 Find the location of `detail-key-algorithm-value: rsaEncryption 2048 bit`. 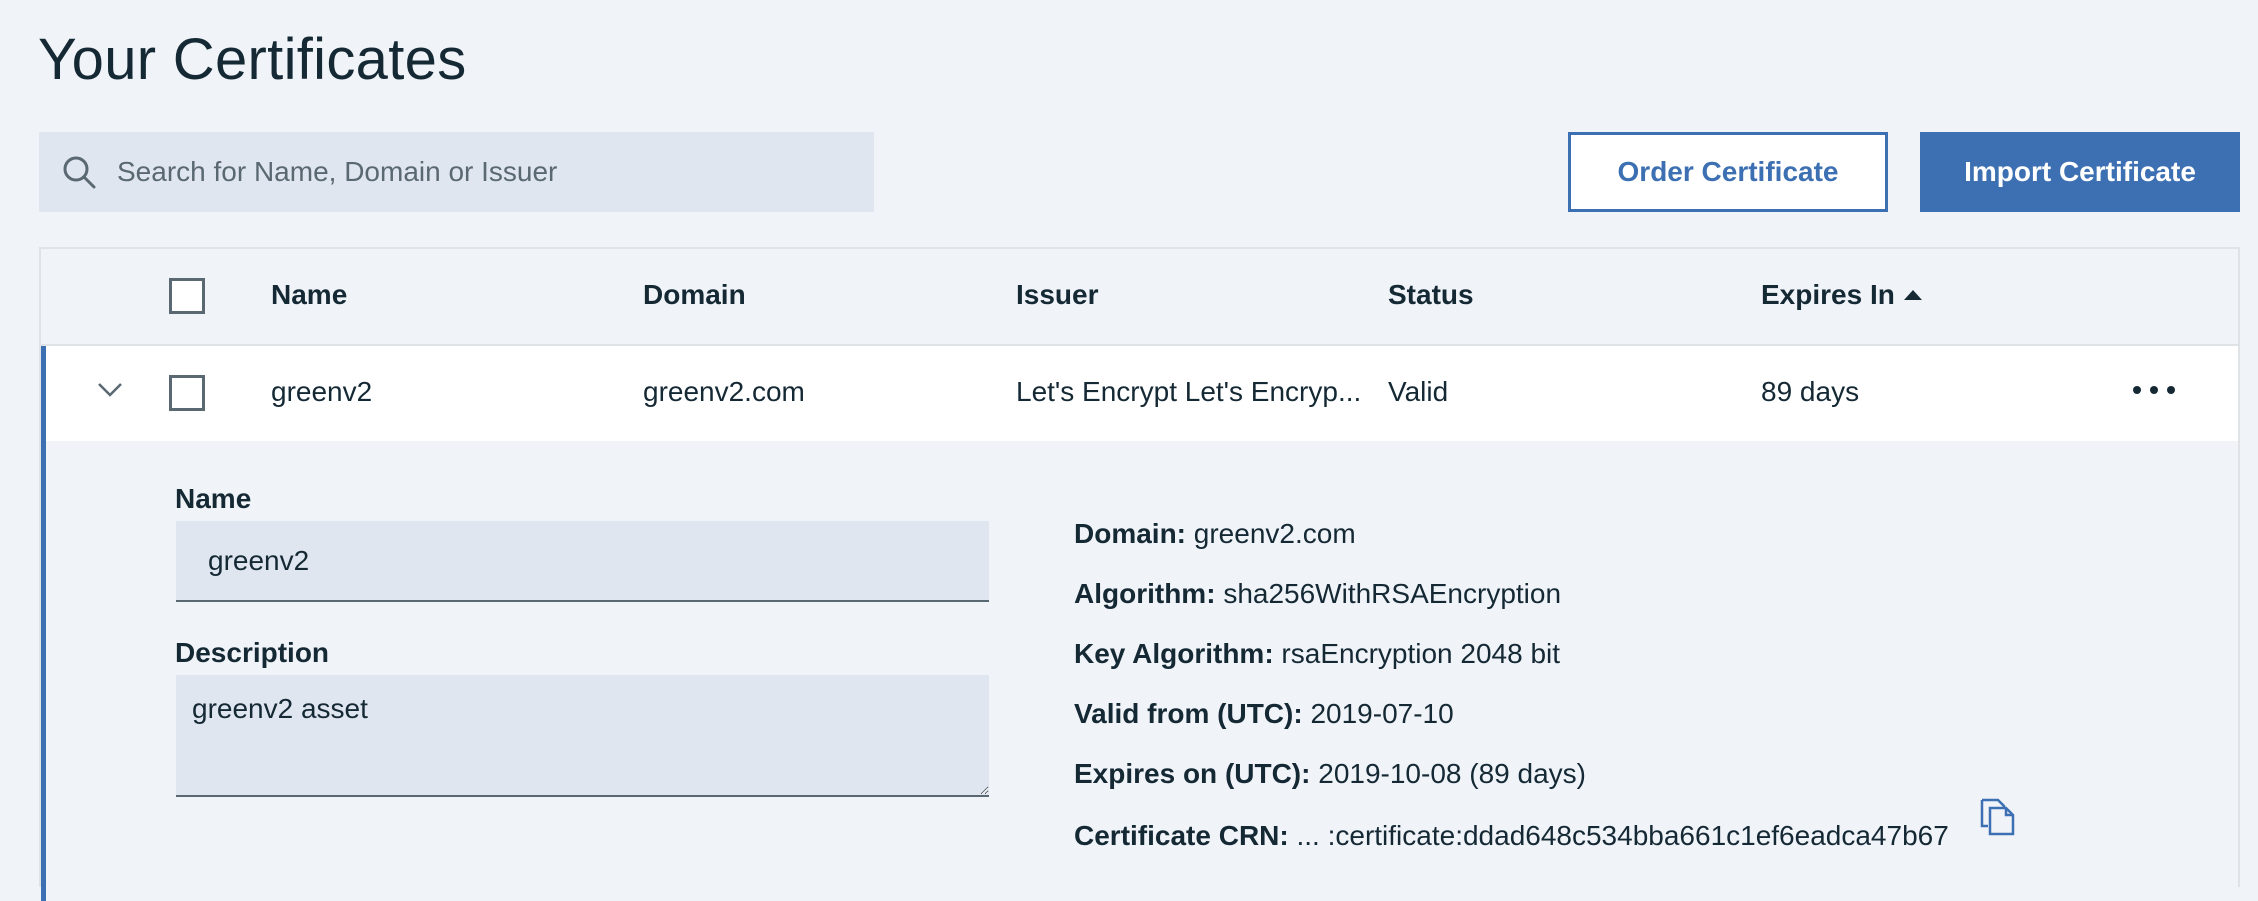

detail-key-algorithm-value: rsaEncryption 2048 bit is located at coordinates (1421, 653).